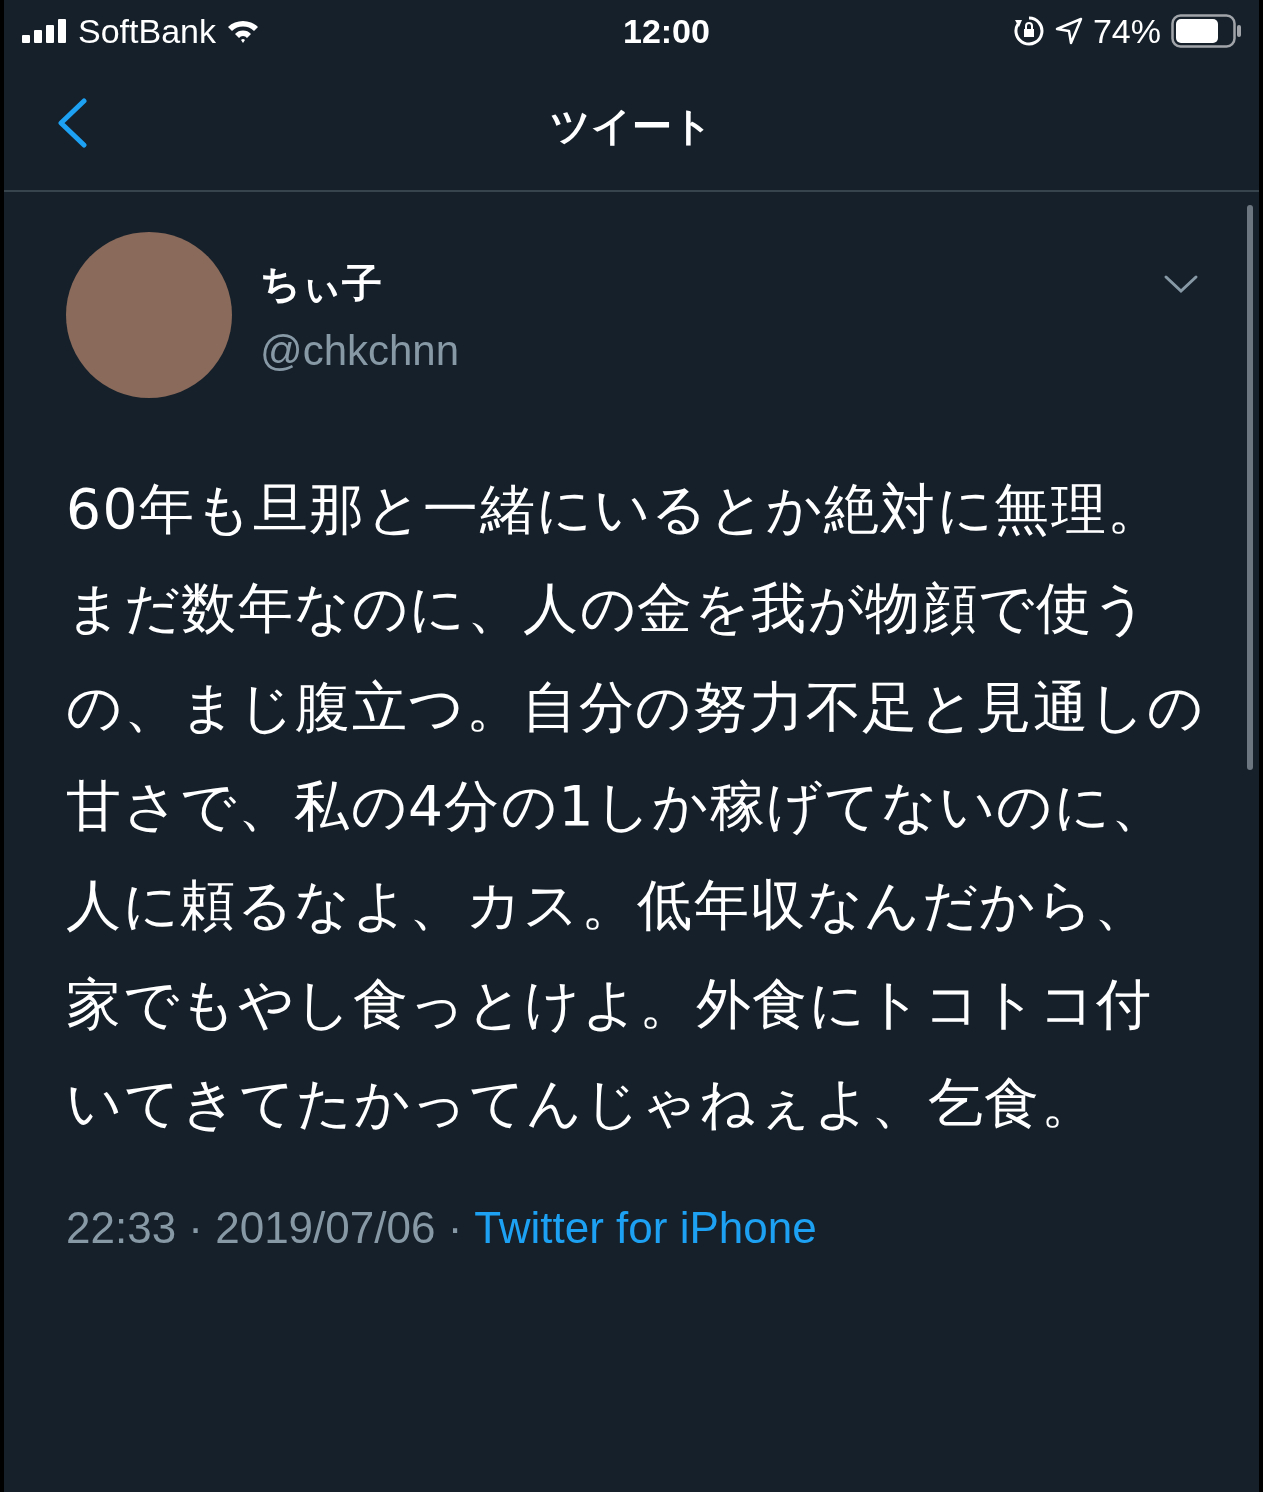 This screenshot has height=1492, width=1263. Describe the element at coordinates (1181, 284) in the screenshot. I see `more-options-button` at that location.